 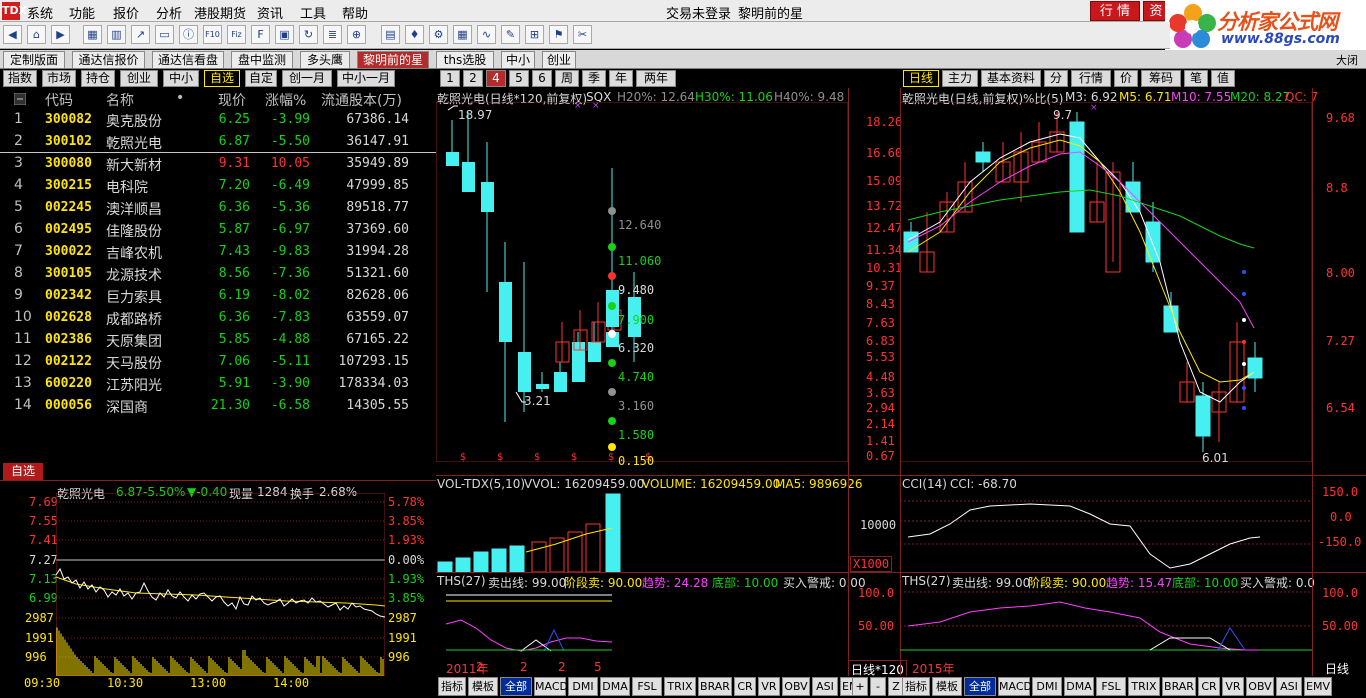 What do you see at coordinates (558, 34) in the screenshot?
I see `flag-icon: ⚑` at bounding box center [558, 34].